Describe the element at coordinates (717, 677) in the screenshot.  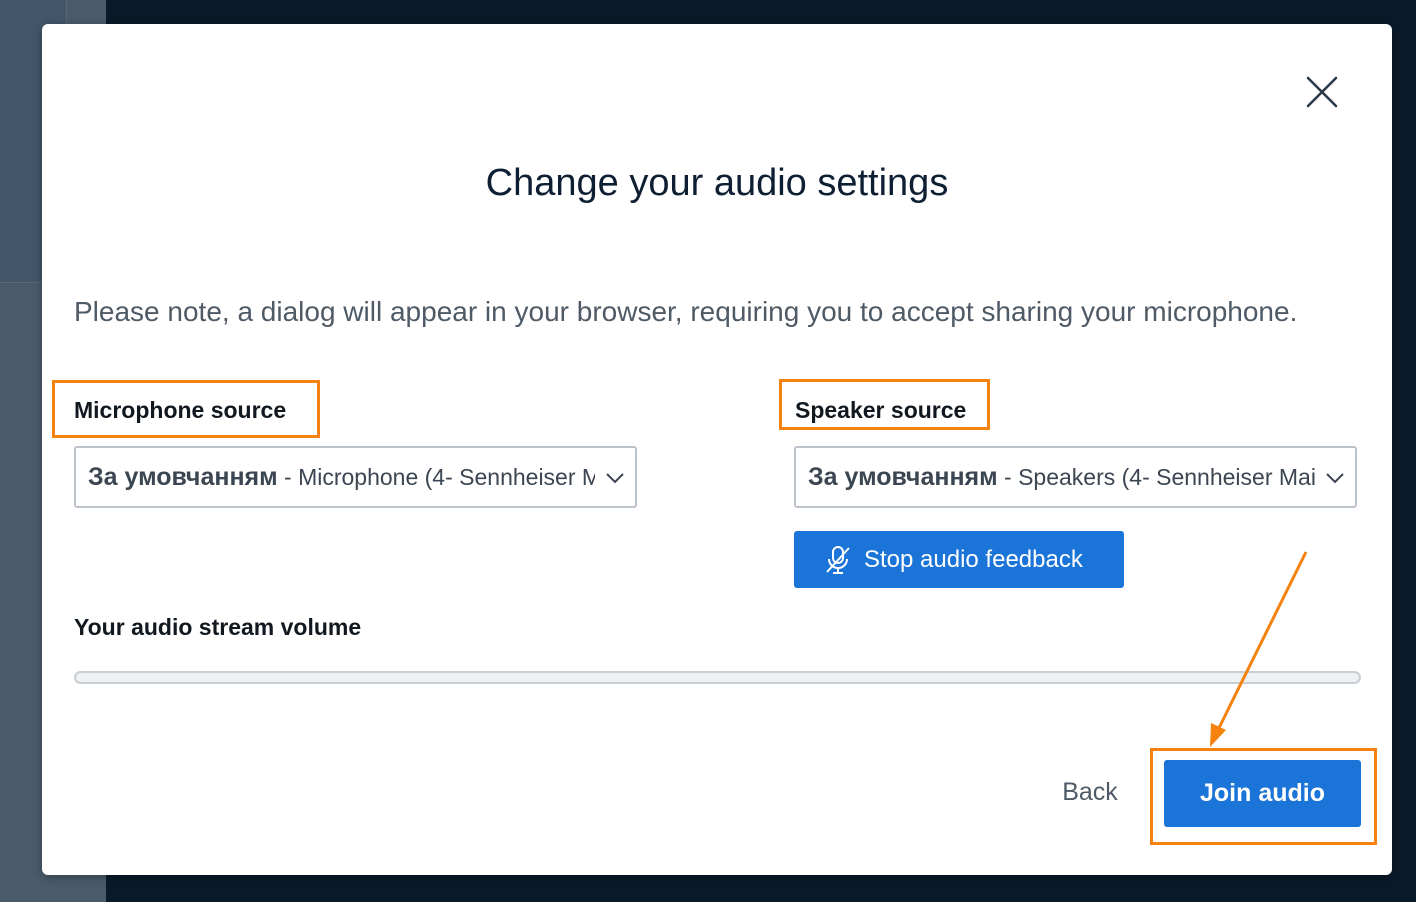
I see `audio-volume-meter` at that location.